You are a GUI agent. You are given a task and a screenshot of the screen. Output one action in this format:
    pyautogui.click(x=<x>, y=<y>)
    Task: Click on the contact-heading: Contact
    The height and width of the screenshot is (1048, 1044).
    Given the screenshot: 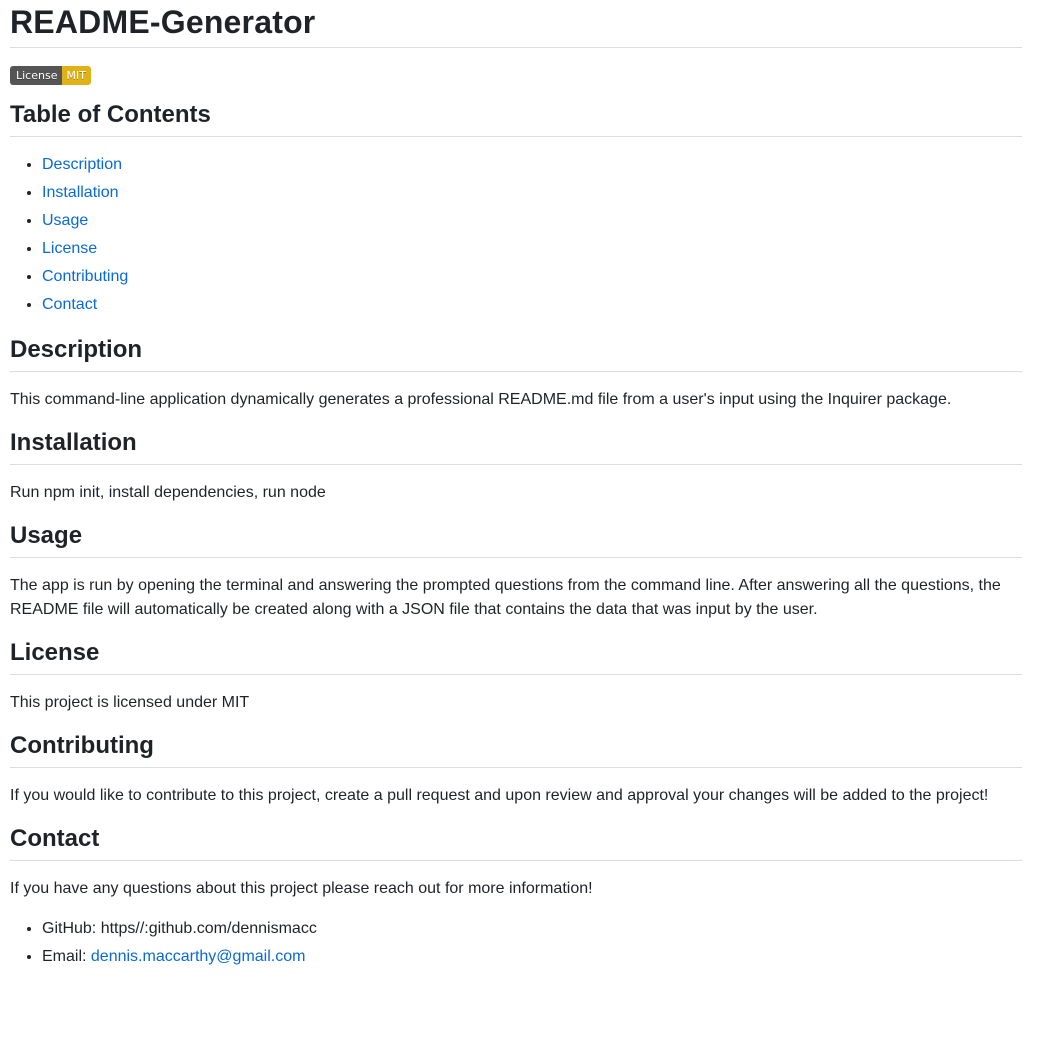 What is the action you would take?
    pyautogui.click(x=516, y=842)
    